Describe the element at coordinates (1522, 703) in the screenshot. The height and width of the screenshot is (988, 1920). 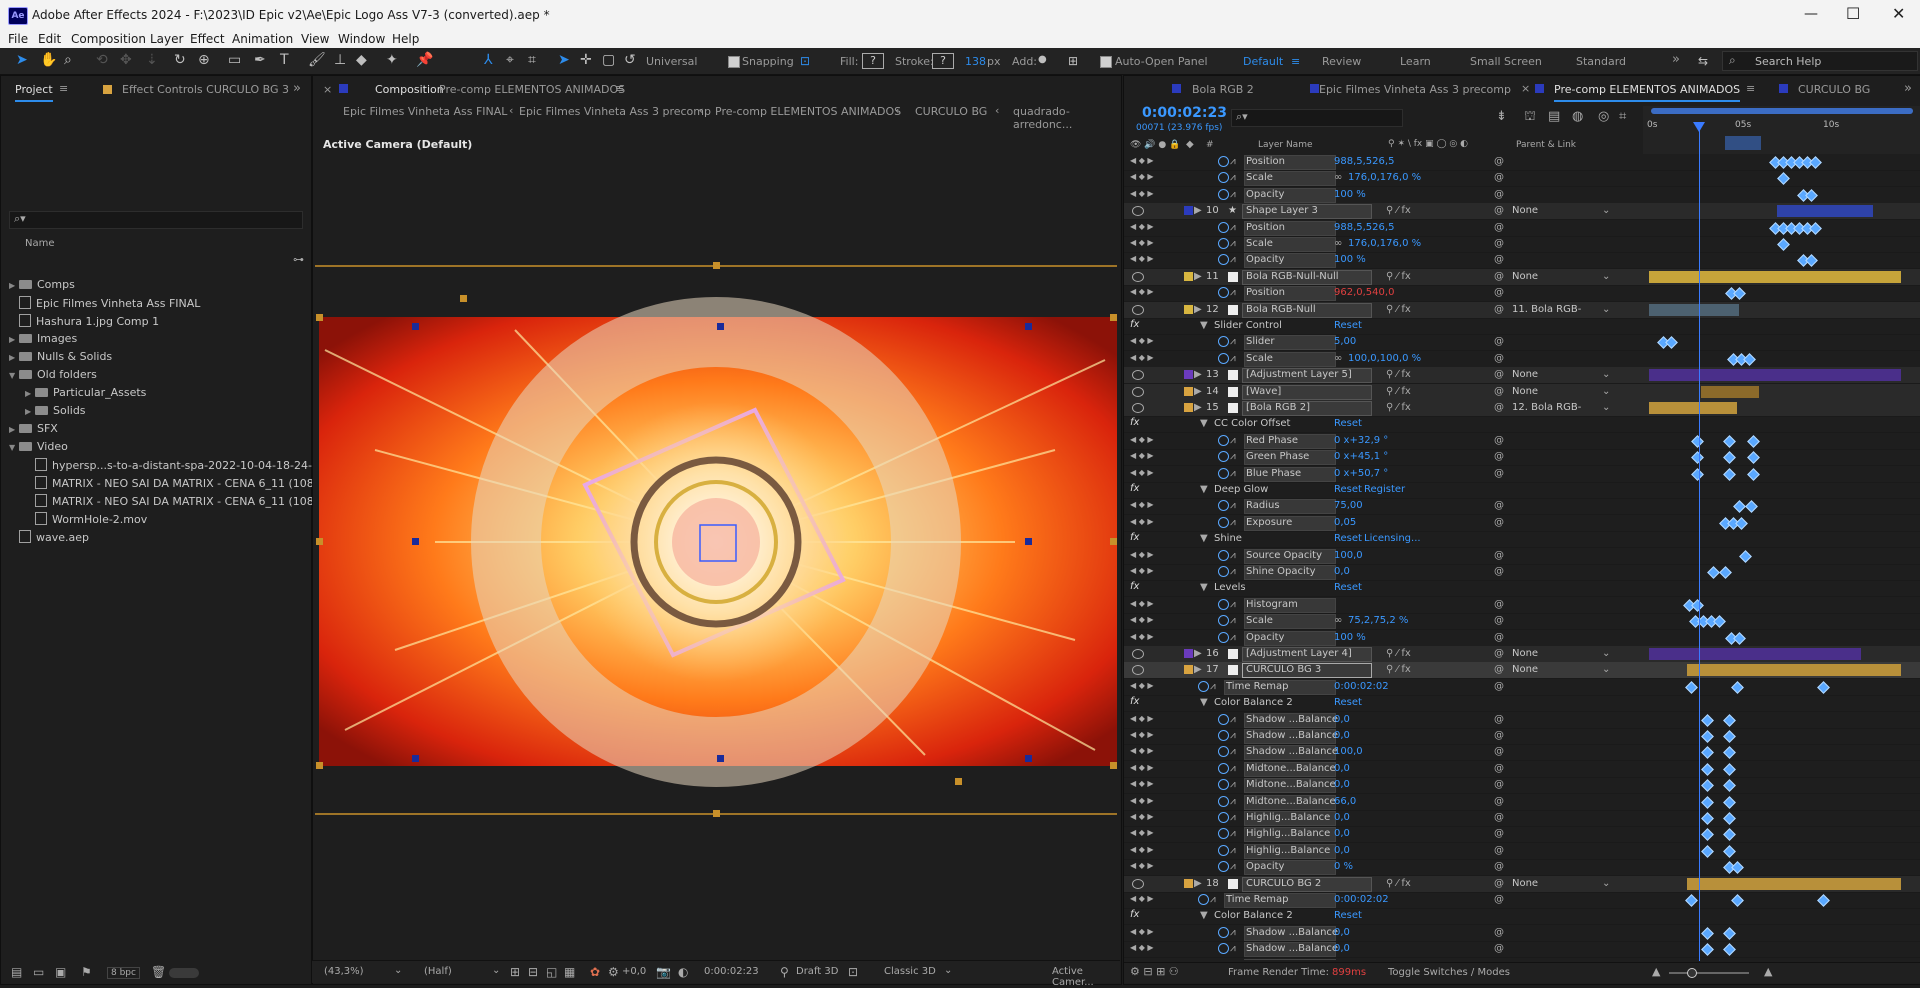
I see `effect-row: fx▼Color Balance 2Reset` at that location.